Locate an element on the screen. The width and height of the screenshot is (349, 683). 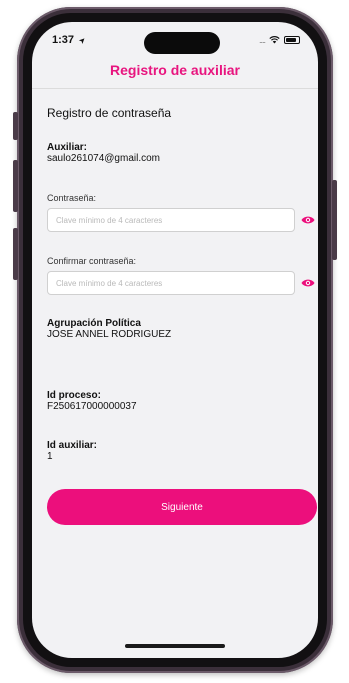
password-group: Contraseña: is located at coordinates (181, 212).